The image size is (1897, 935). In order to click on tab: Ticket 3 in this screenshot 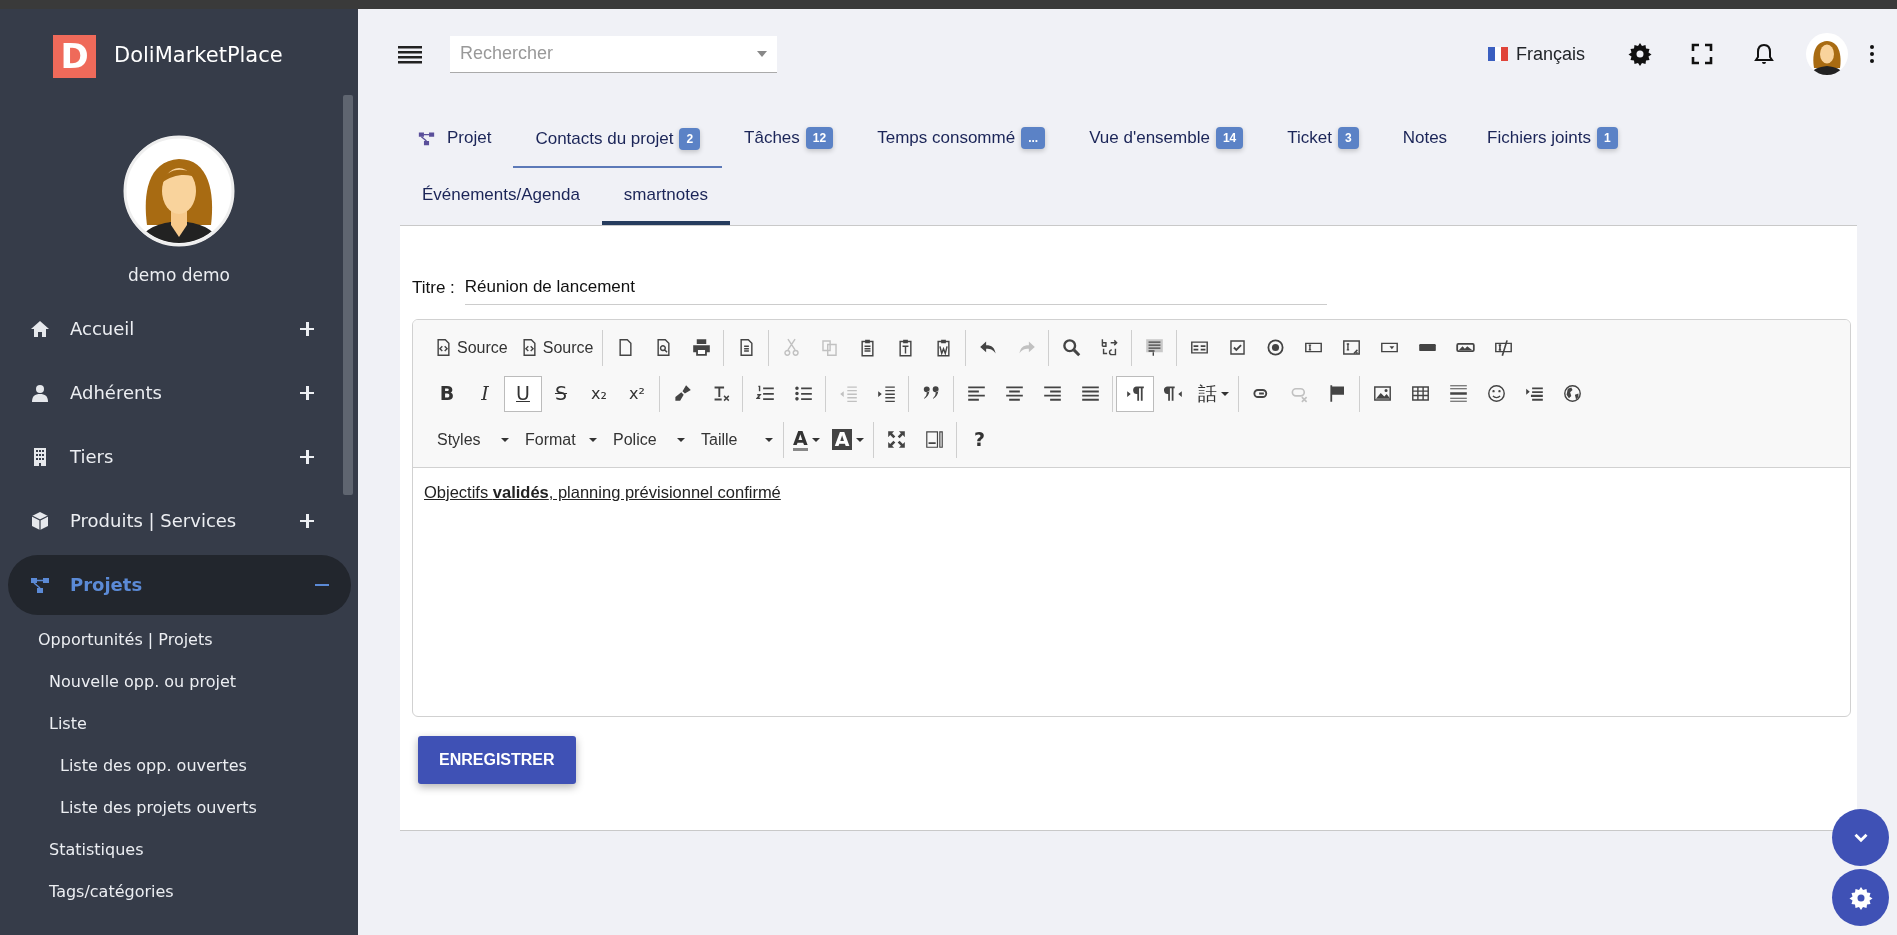, I will do `click(1323, 139)`.